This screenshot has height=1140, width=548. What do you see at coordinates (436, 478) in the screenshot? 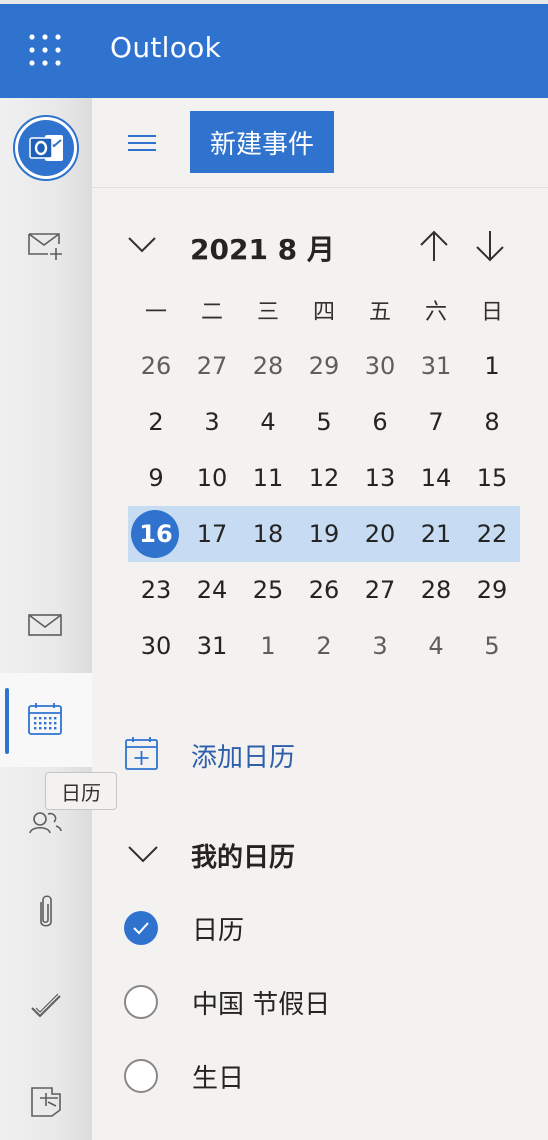
I see `calendar-day: 14` at bounding box center [436, 478].